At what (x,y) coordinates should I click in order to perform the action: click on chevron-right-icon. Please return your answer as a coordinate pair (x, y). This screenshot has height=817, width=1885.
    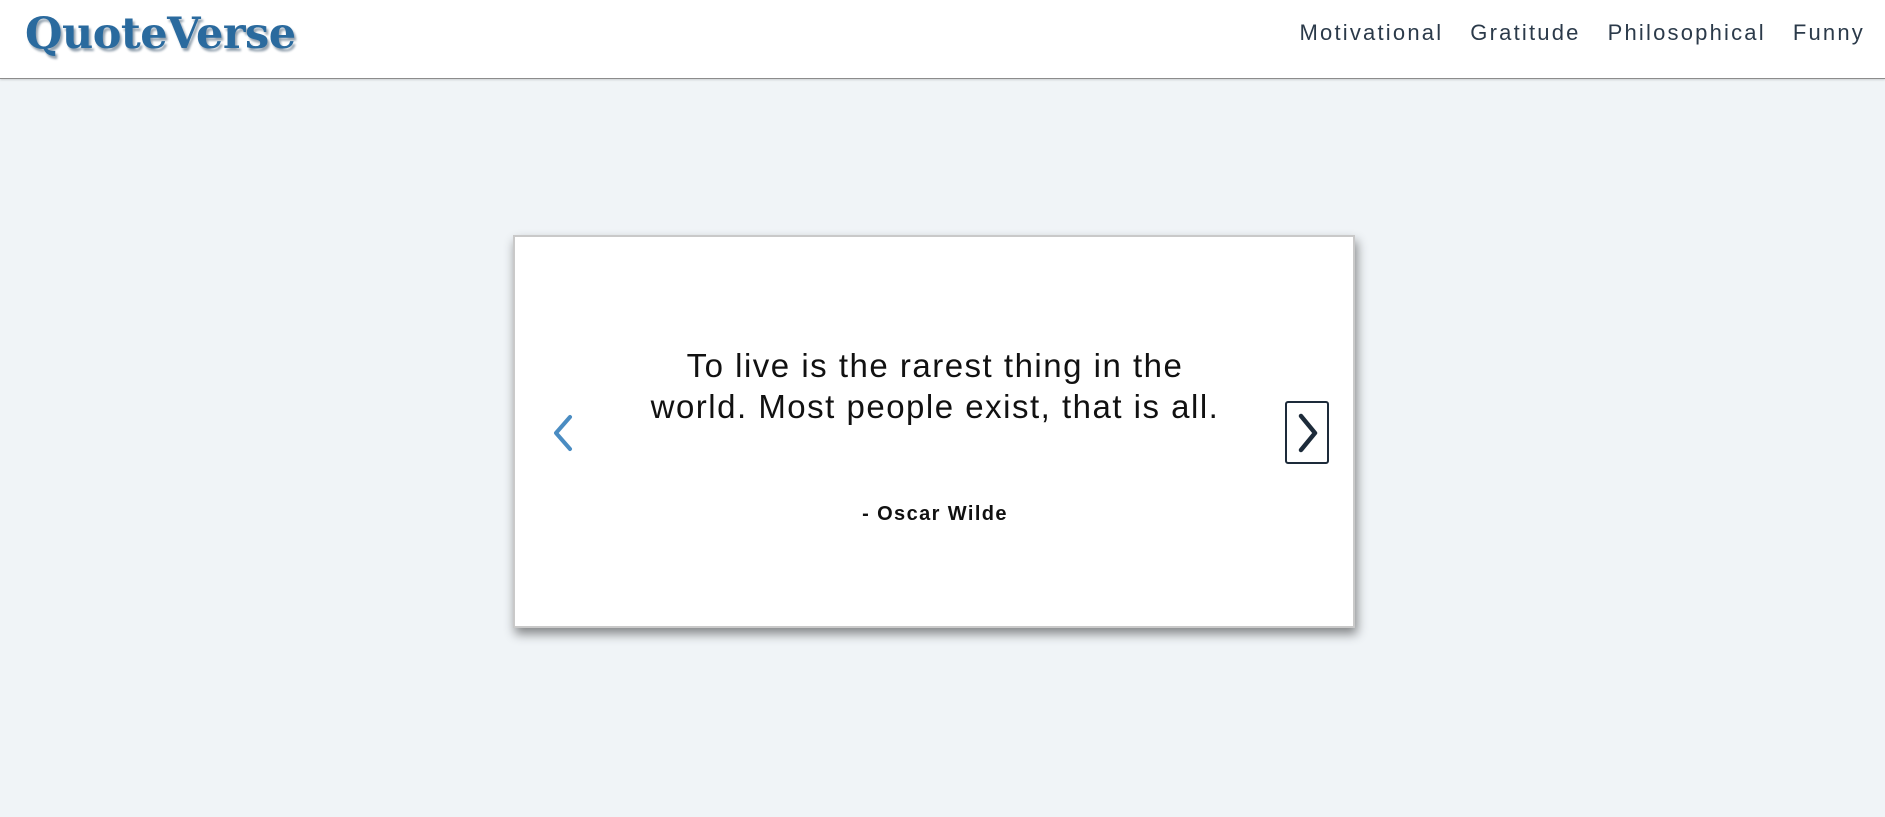
    Looking at the image, I should click on (1308, 432).